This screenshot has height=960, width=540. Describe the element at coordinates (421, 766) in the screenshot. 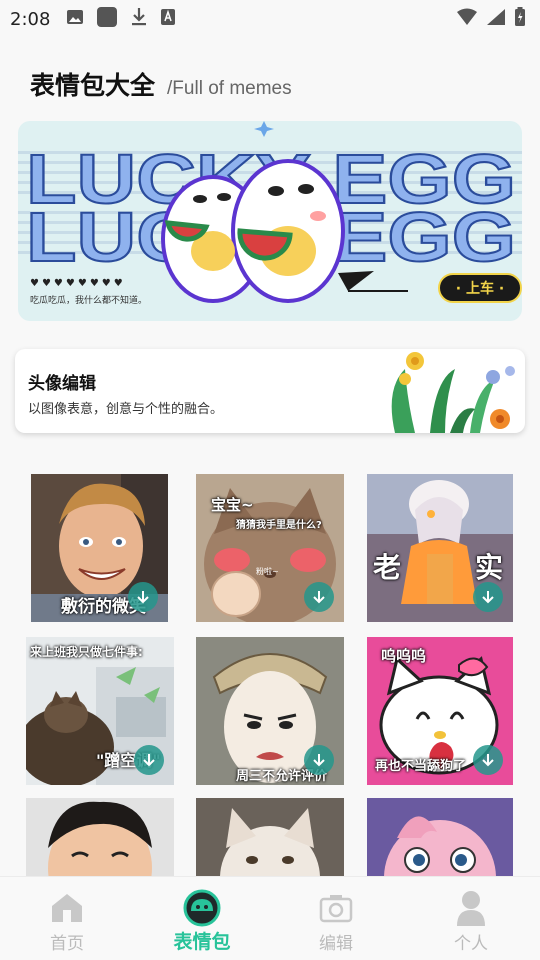

I see `meme-caption-secondary: 再也不当舔狗了` at that location.